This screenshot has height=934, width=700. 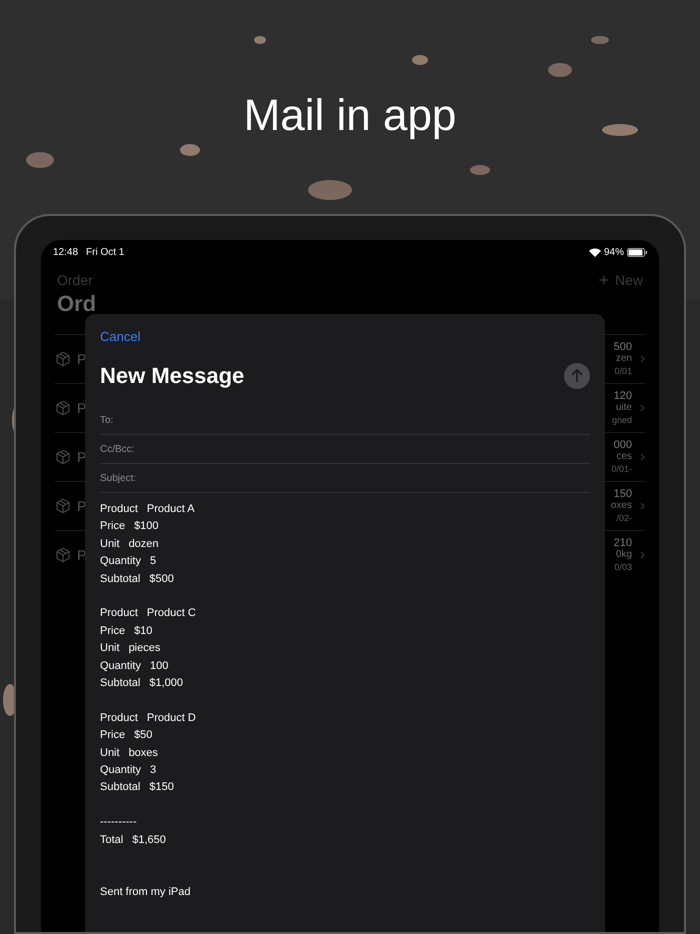 What do you see at coordinates (143, 736) in the screenshot?
I see `line-value: $50` at bounding box center [143, 736].